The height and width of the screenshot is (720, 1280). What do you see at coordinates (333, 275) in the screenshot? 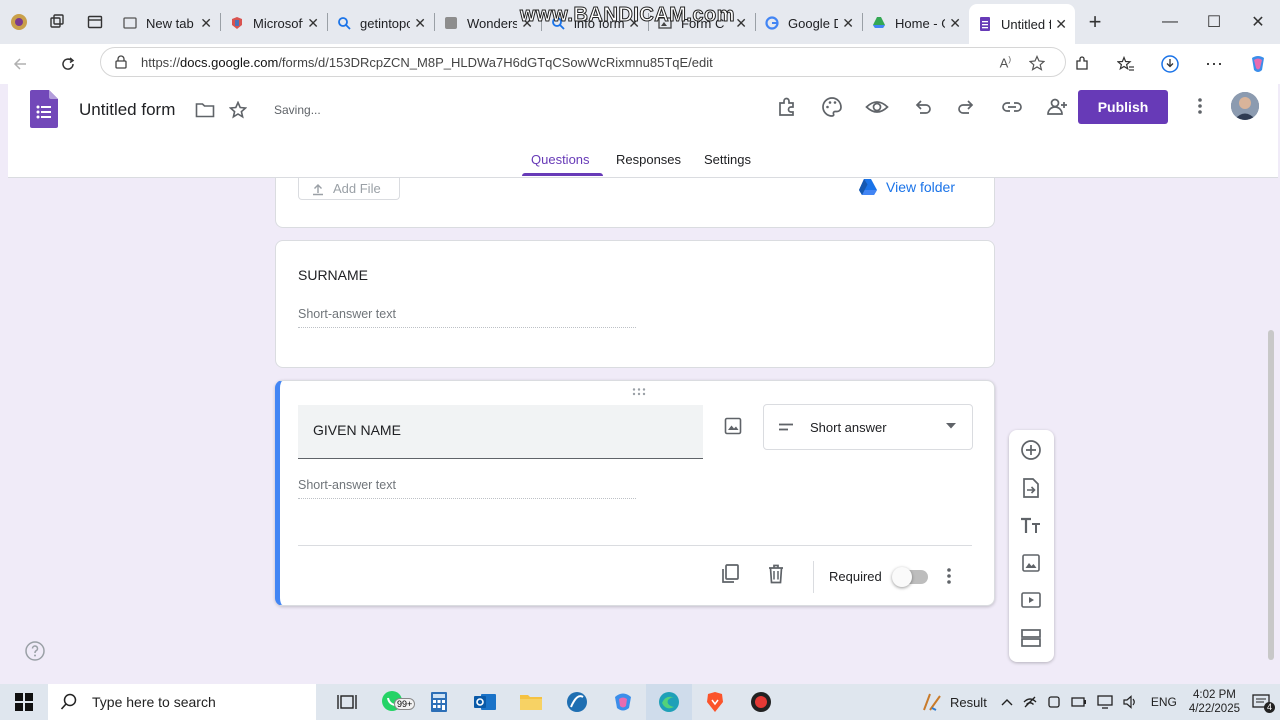
I see `question-title: SURNAME` at bounding box center [333, 275].